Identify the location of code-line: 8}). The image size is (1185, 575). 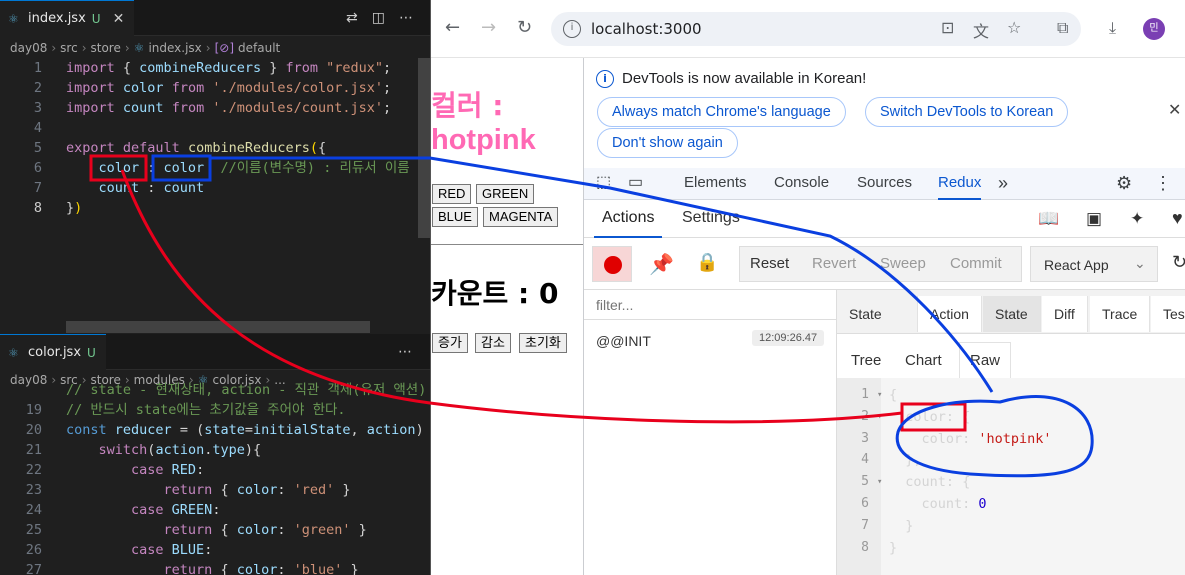
(215, 208).